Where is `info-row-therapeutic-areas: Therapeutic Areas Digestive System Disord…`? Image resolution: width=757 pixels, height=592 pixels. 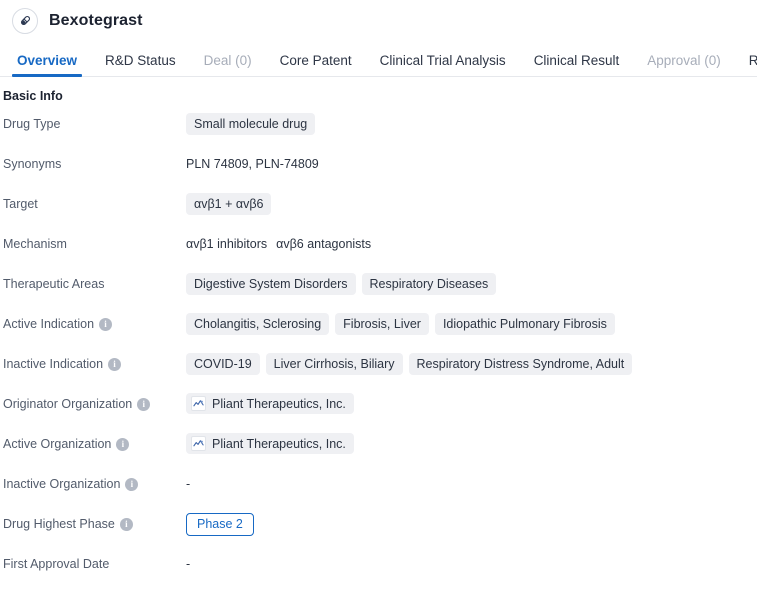 info-row-therapeutic-areas: Therapeutic Areas Digestive System Disord… is located at coordinates (378, 292).